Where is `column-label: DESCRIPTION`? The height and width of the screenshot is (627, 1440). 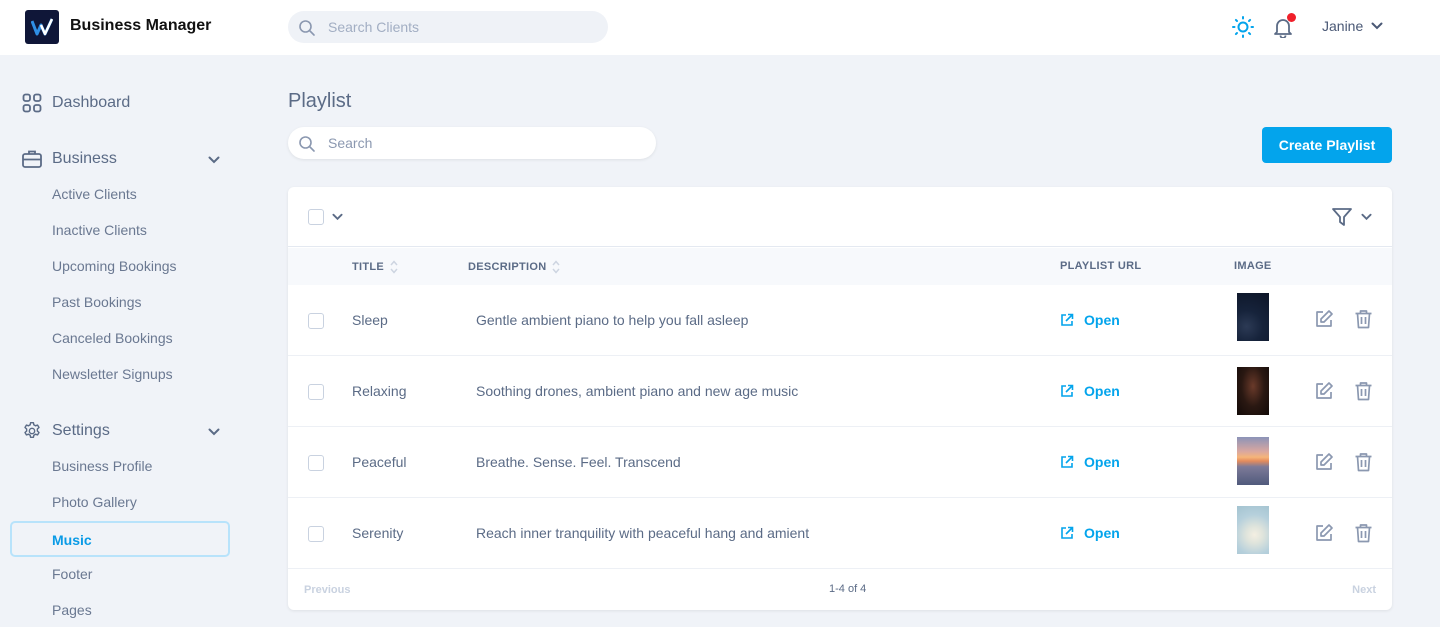 column-label: DESCRIPTION is located at coordinates (507, 267).